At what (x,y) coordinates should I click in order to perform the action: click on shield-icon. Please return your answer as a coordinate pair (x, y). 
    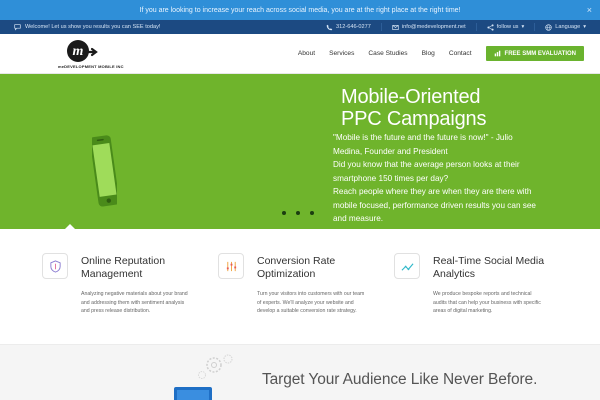
    Looking at the image, I should click on (55, 266).